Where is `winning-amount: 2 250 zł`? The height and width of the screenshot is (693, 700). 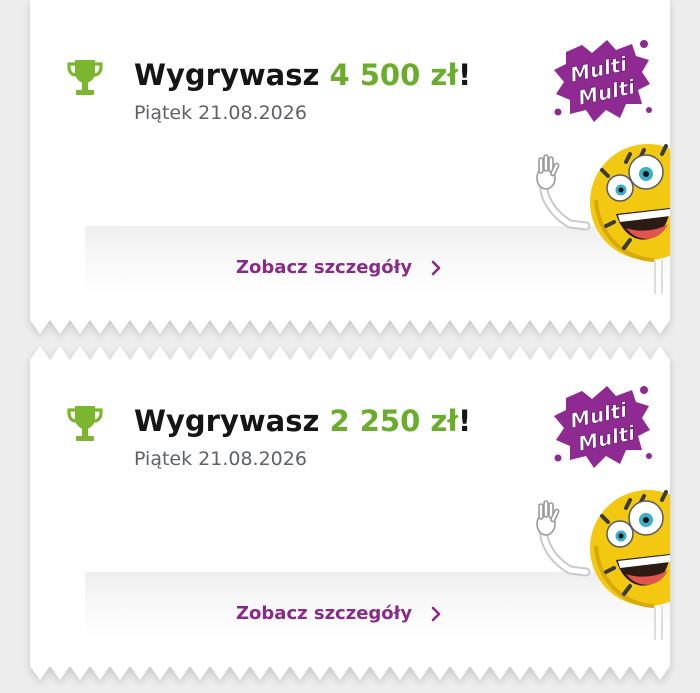 winning-amount: 2 250 zł is located at coordinates (393, 421).